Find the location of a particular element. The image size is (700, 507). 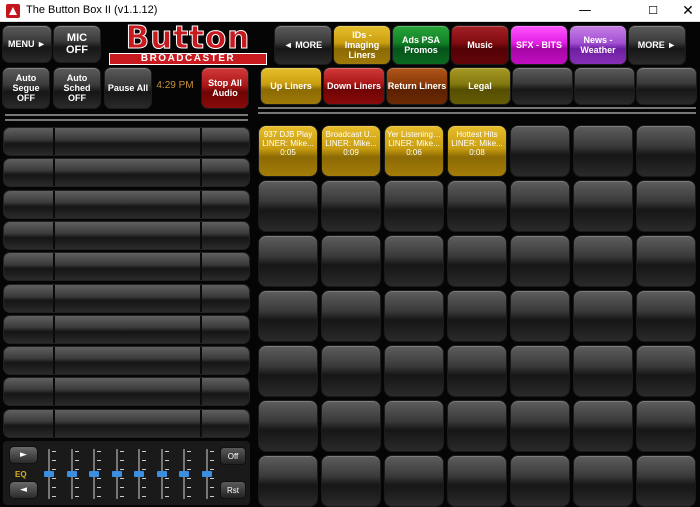

eq-reset-button: Rst is located at coordinates (233, 490).